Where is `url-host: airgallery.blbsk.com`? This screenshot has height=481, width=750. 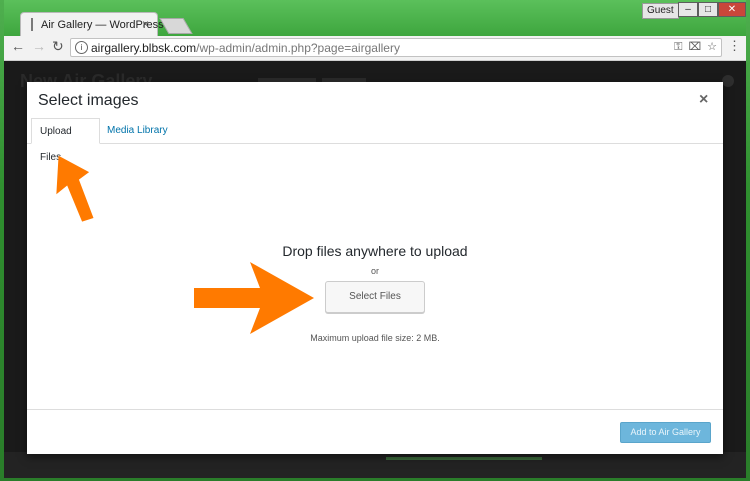
url-host: airgallery.blbsk.com is located at coordinates (144, 48).